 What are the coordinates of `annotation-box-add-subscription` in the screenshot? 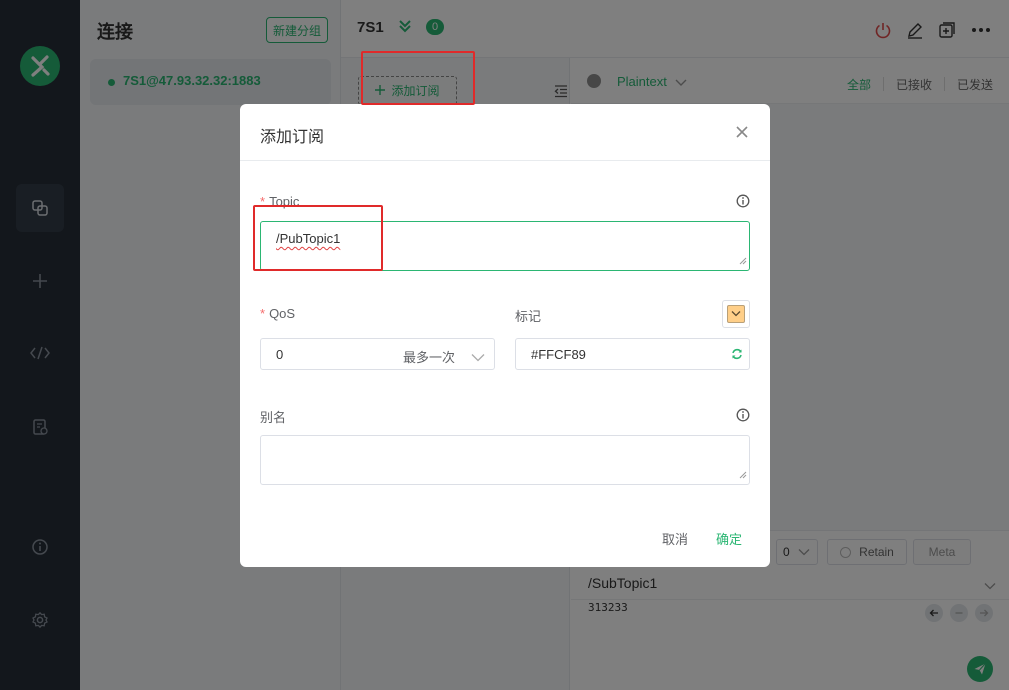 It's located at (418, 78).